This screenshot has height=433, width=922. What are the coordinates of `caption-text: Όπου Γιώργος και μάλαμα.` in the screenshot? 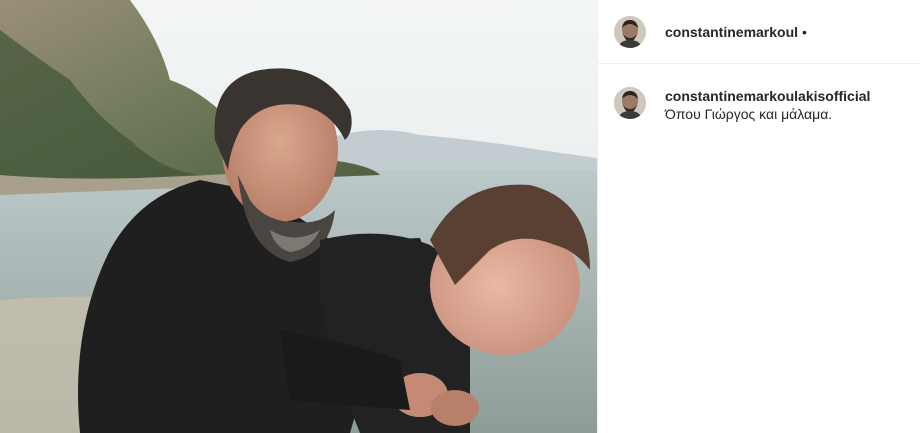 It's located at (749, 114).